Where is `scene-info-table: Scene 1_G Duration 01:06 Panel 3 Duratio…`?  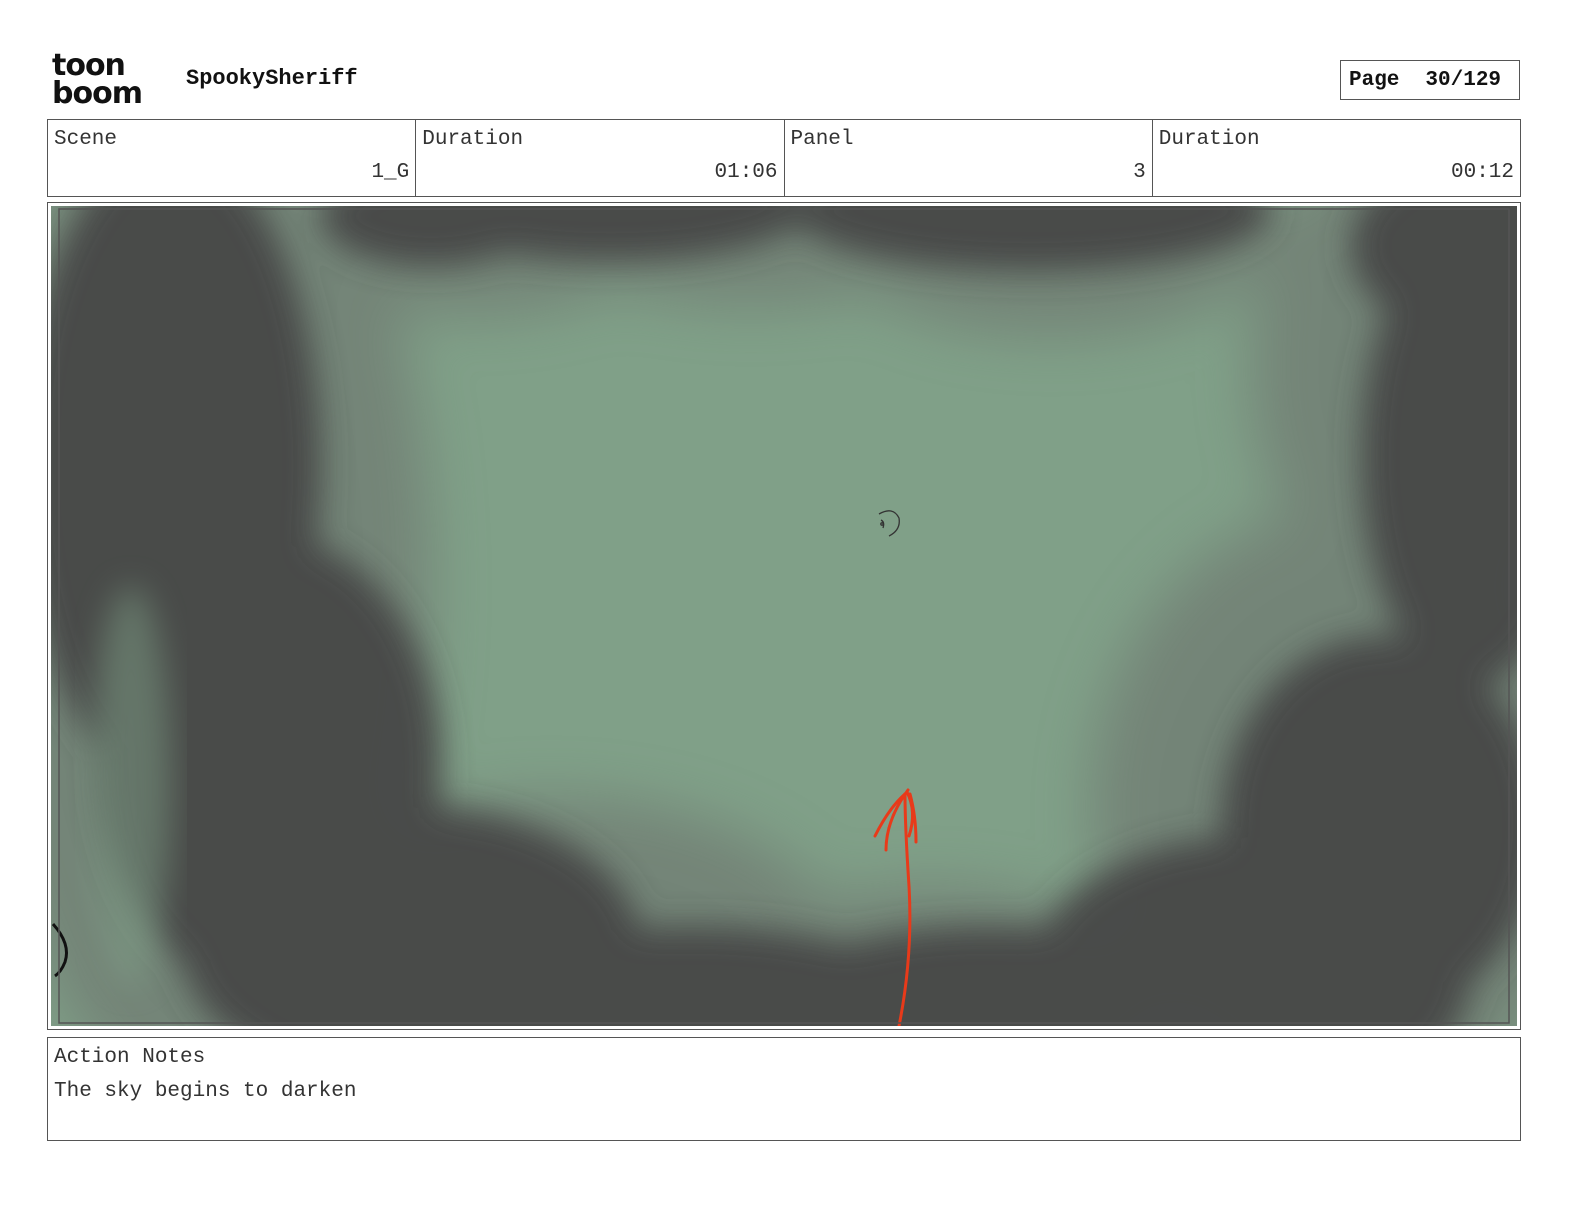 scene-info-table: Scene 1_G Duration 01:06 Panel 3 Duratio… is located at coordinates (784, 158).